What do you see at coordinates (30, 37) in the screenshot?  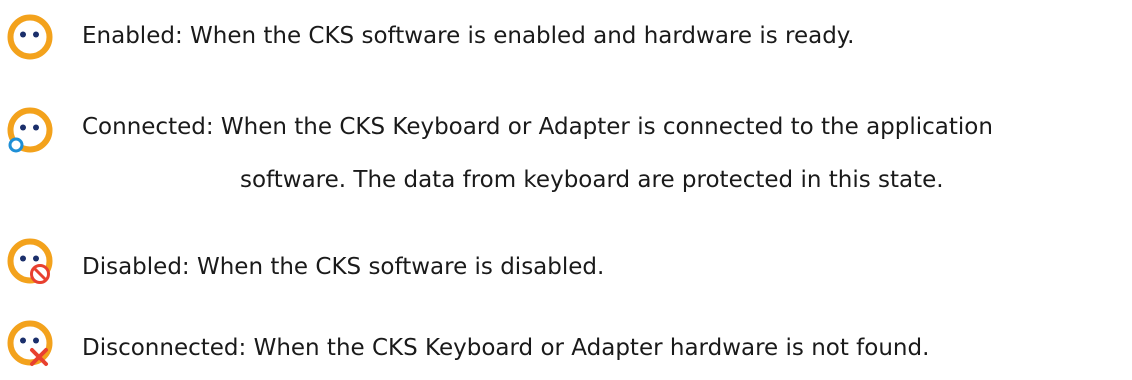 I see `smiley-enabled-icon` at bounding box center [30, 37].